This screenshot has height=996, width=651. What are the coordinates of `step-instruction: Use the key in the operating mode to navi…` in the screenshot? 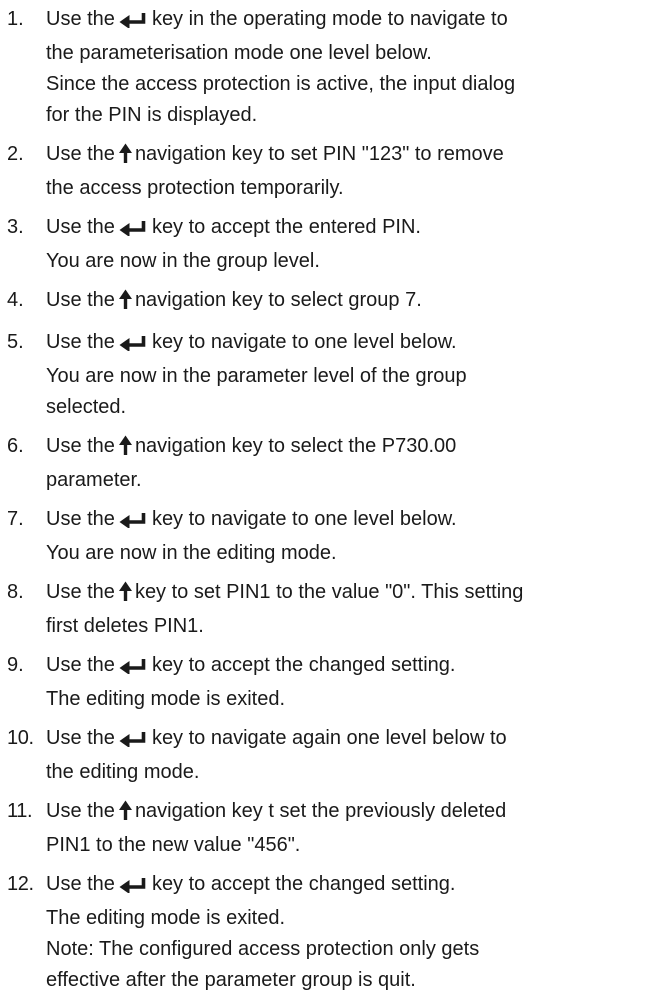 It's located at (346, 21).